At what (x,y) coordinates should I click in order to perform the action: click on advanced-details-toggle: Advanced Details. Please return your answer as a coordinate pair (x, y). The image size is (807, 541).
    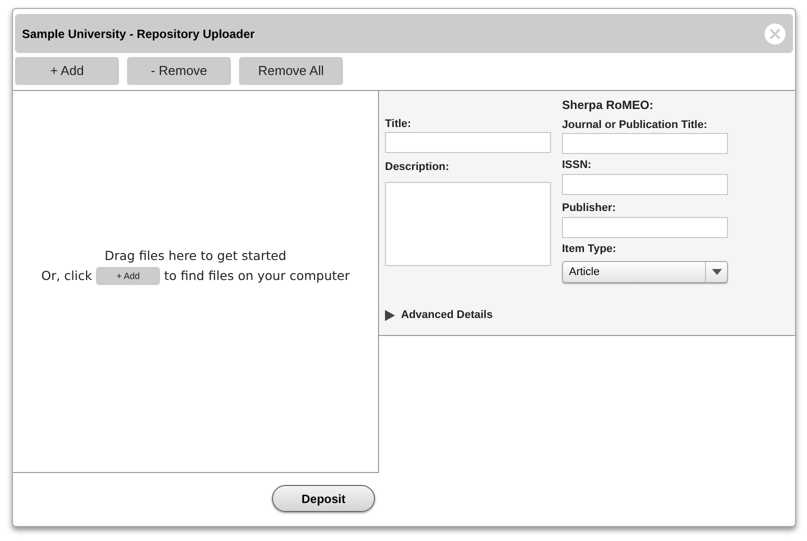
    Looking at the image, I should click on (447, 315).